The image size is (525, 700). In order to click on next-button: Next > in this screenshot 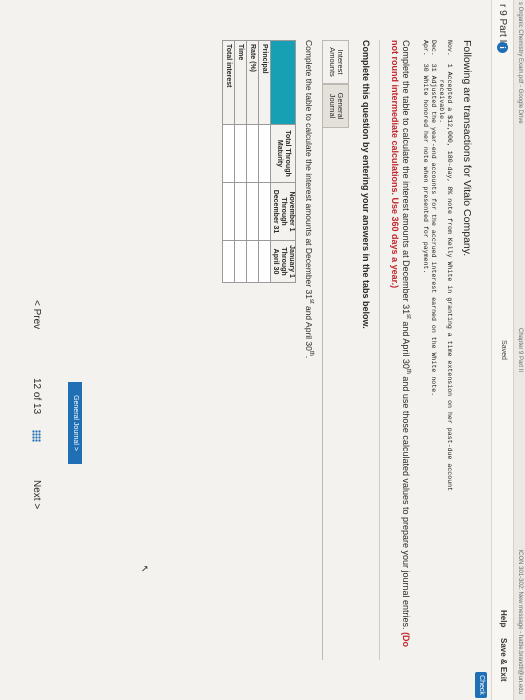, I will do `click(36, 494)`.